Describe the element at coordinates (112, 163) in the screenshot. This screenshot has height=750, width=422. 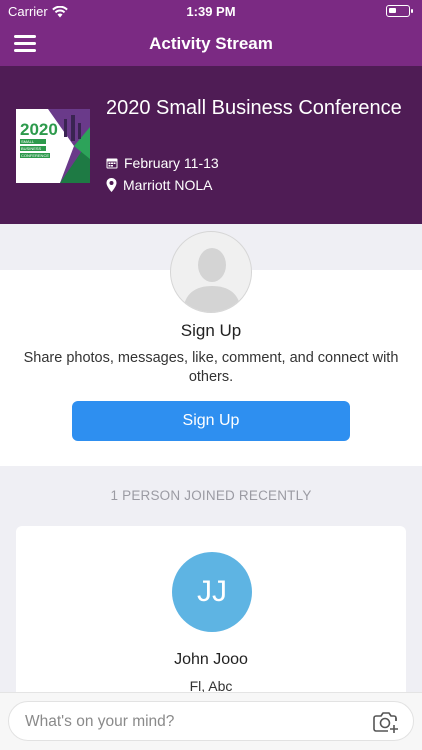
I see `calendar-icon` at that location.